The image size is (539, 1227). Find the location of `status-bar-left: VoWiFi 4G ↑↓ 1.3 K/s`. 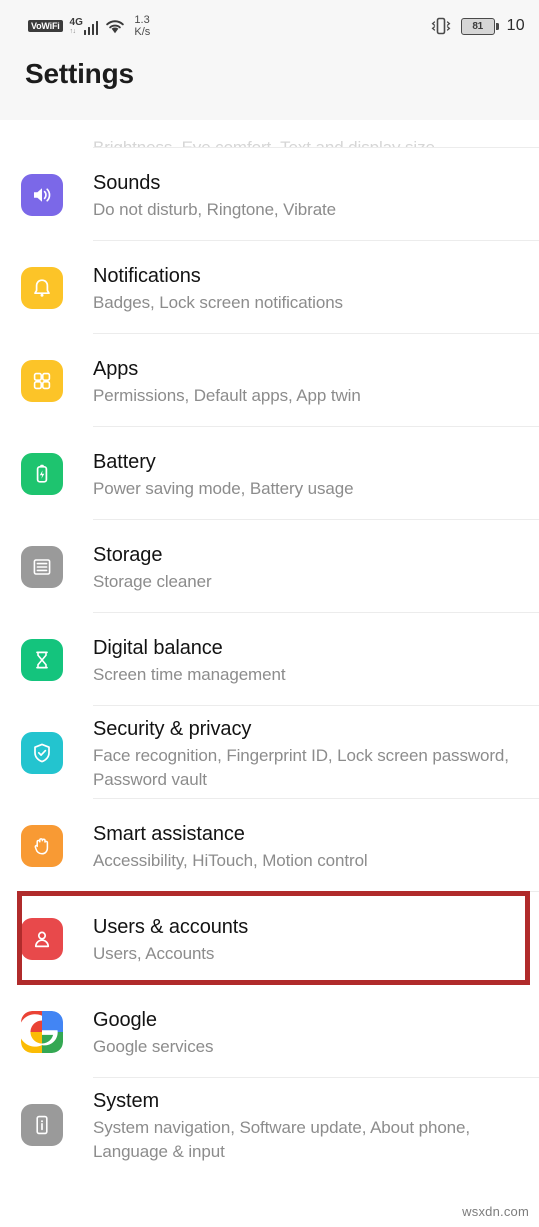

status-bar-left: VoWiFi 4G ↑↓ 1.3 K/s is located at coordinates (89, 26).